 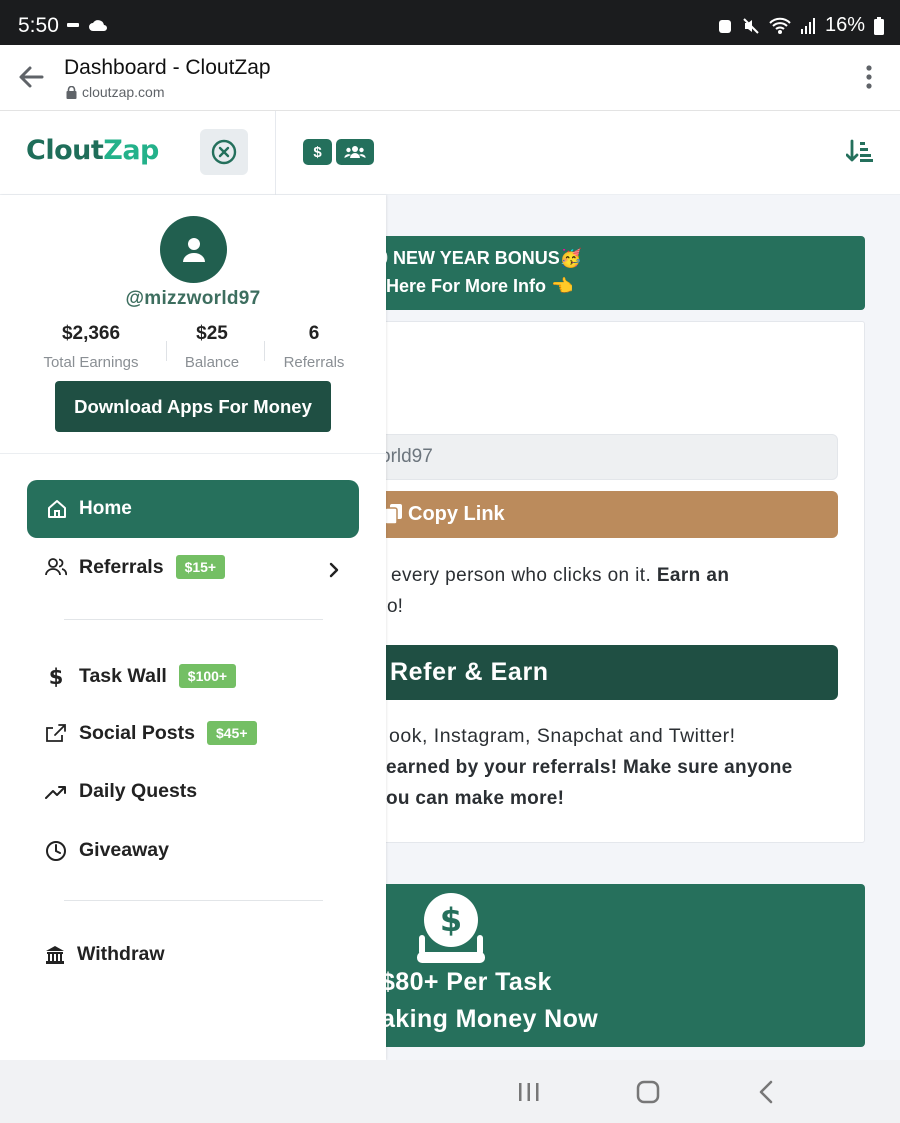 What do you see at coordinates (121, 566) in the screenshot?
I see `sidebar-item-label: Referrals` at bounding box center [121, 566].